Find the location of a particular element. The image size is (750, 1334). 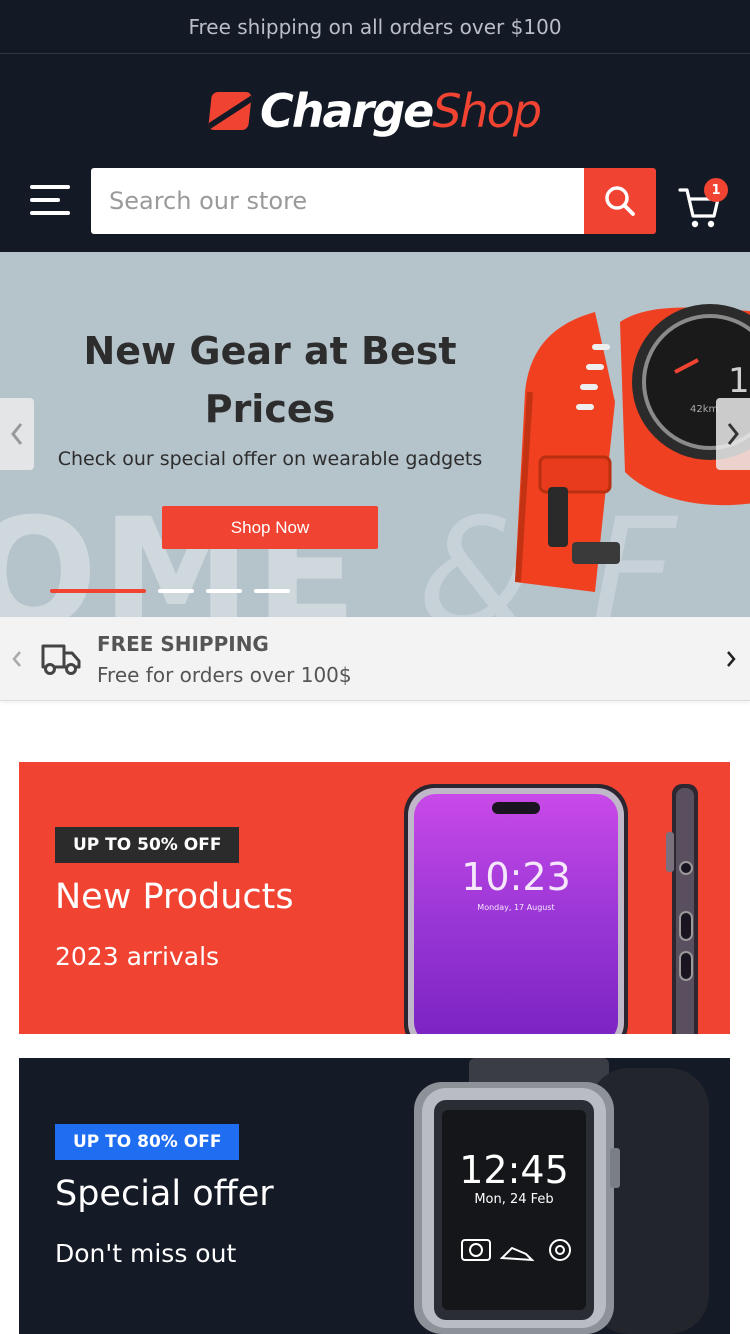

announcement-bar: Free shipping on all orders over $100 is located at coordinates (375, 27).